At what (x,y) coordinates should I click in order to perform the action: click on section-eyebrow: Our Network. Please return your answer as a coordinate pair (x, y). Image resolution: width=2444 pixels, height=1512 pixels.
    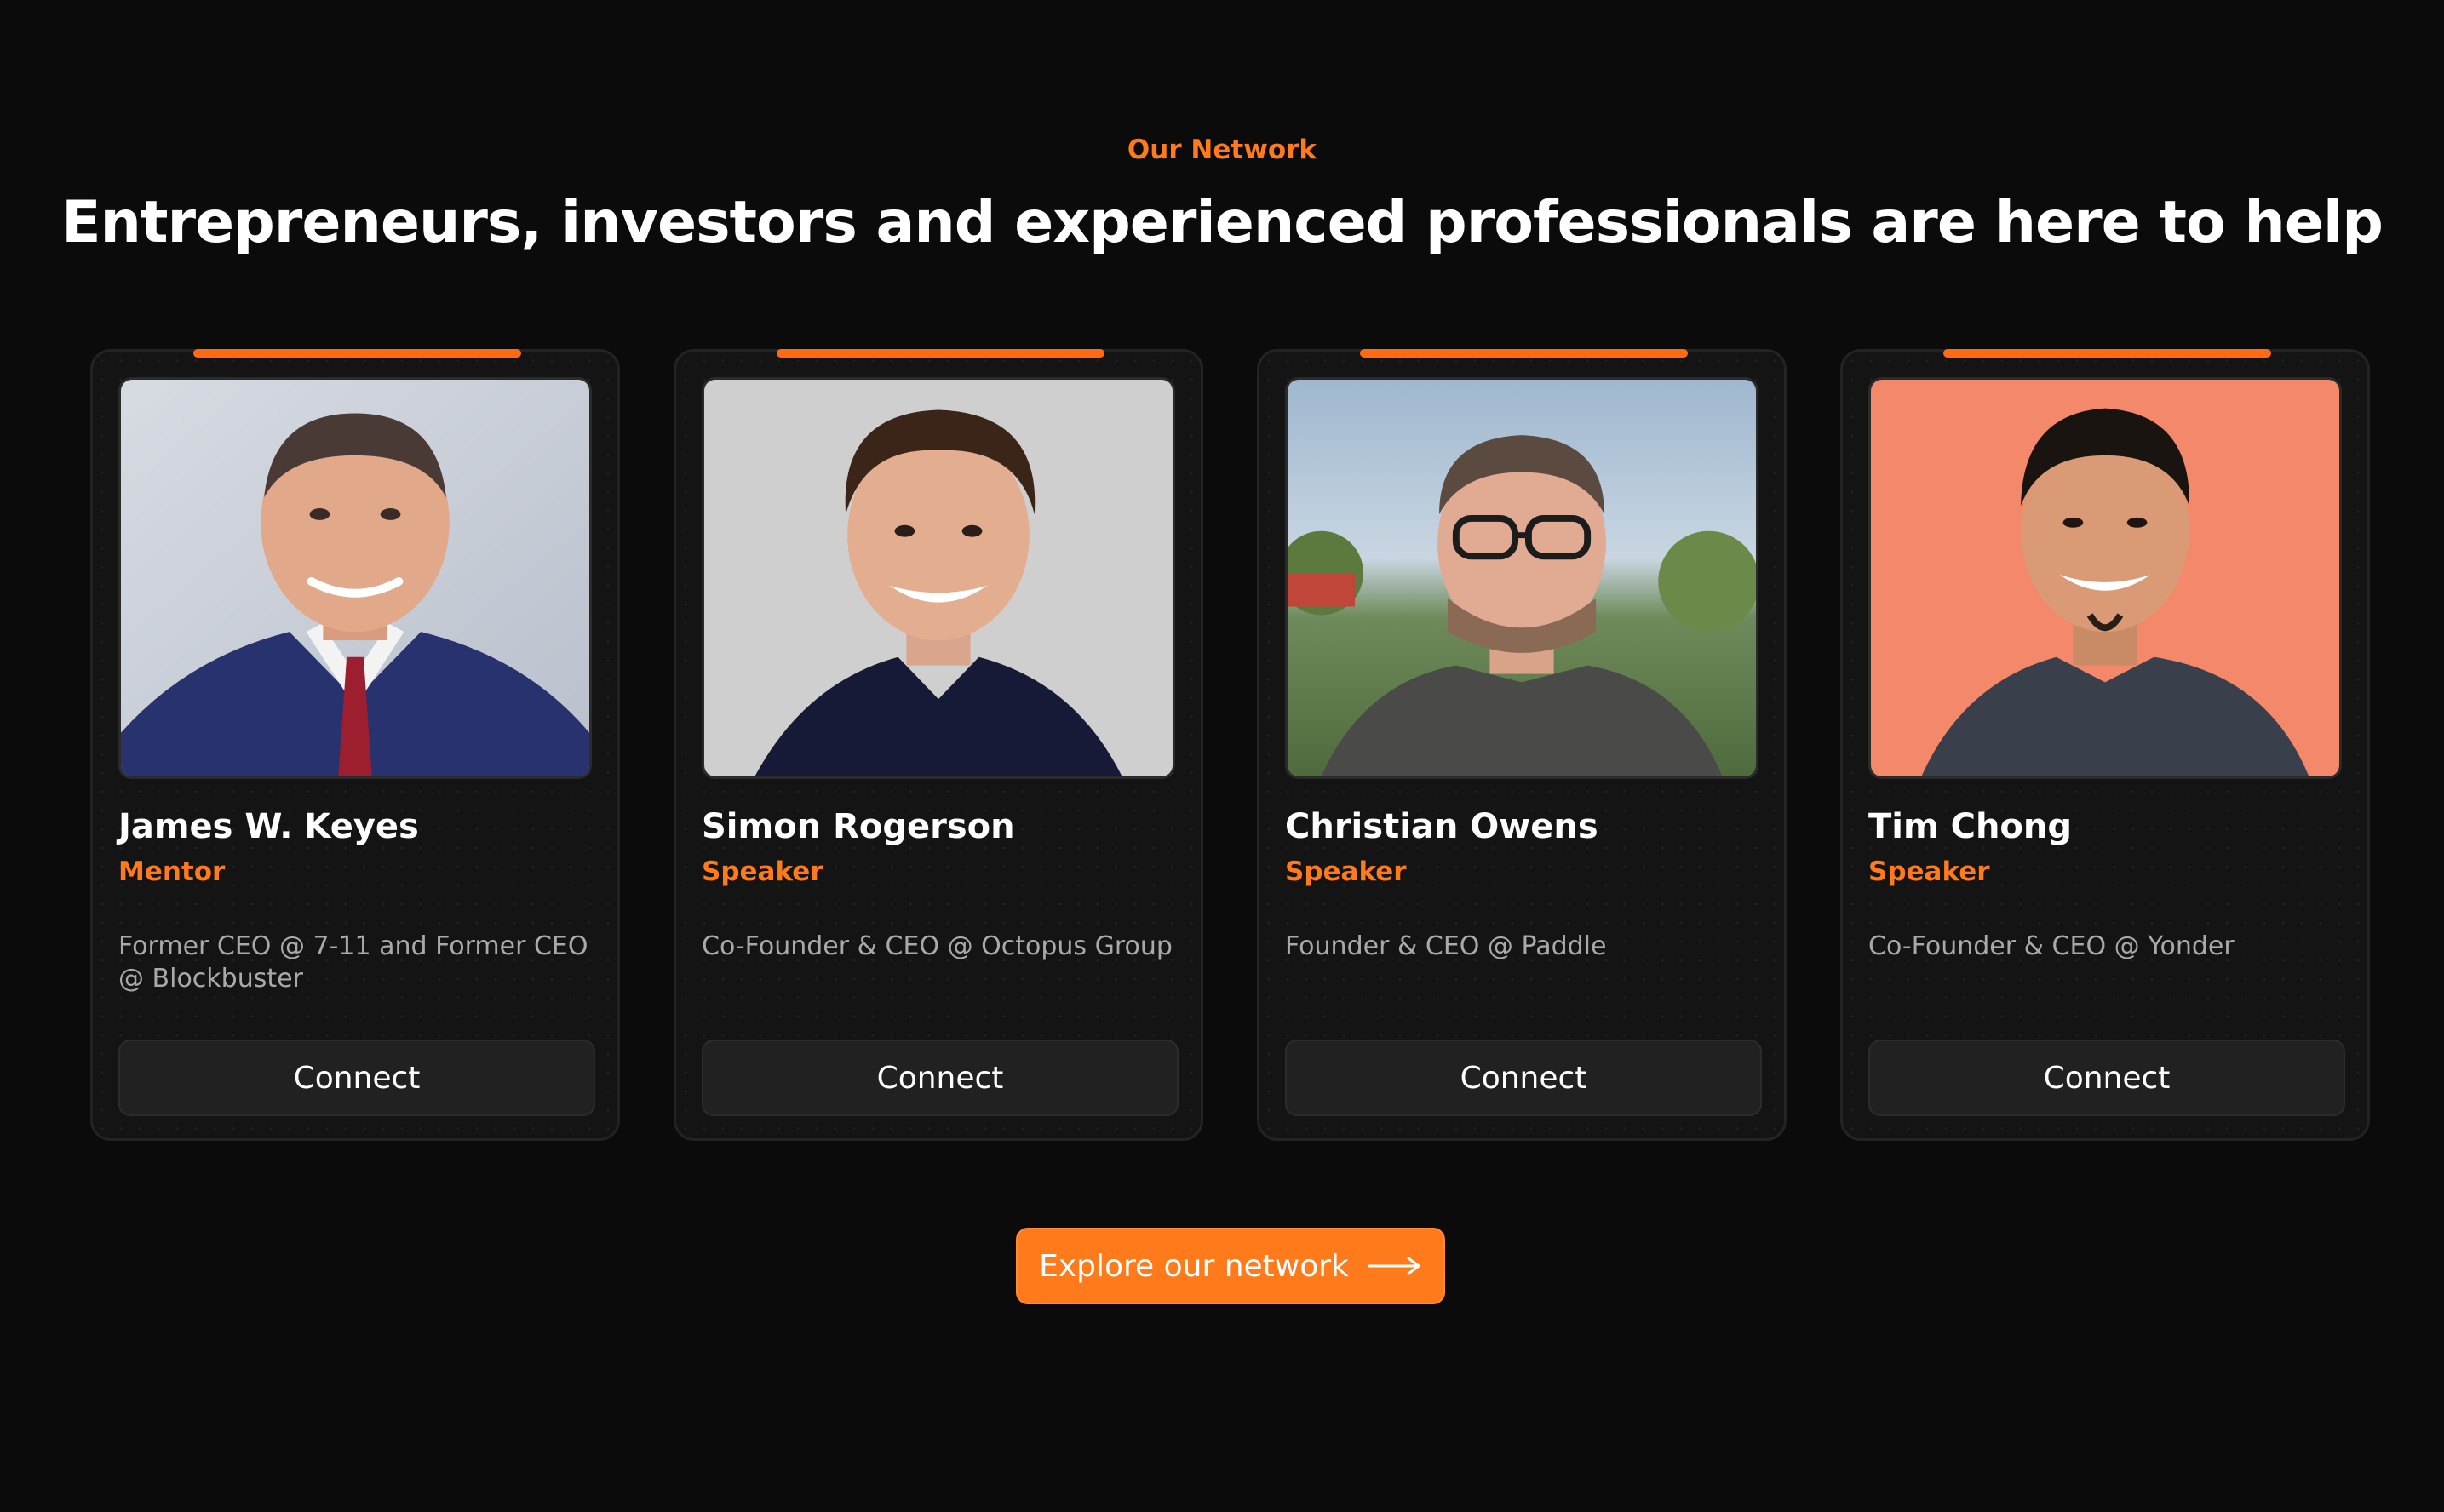
    Looking at the image, I should click on (1222, 150).